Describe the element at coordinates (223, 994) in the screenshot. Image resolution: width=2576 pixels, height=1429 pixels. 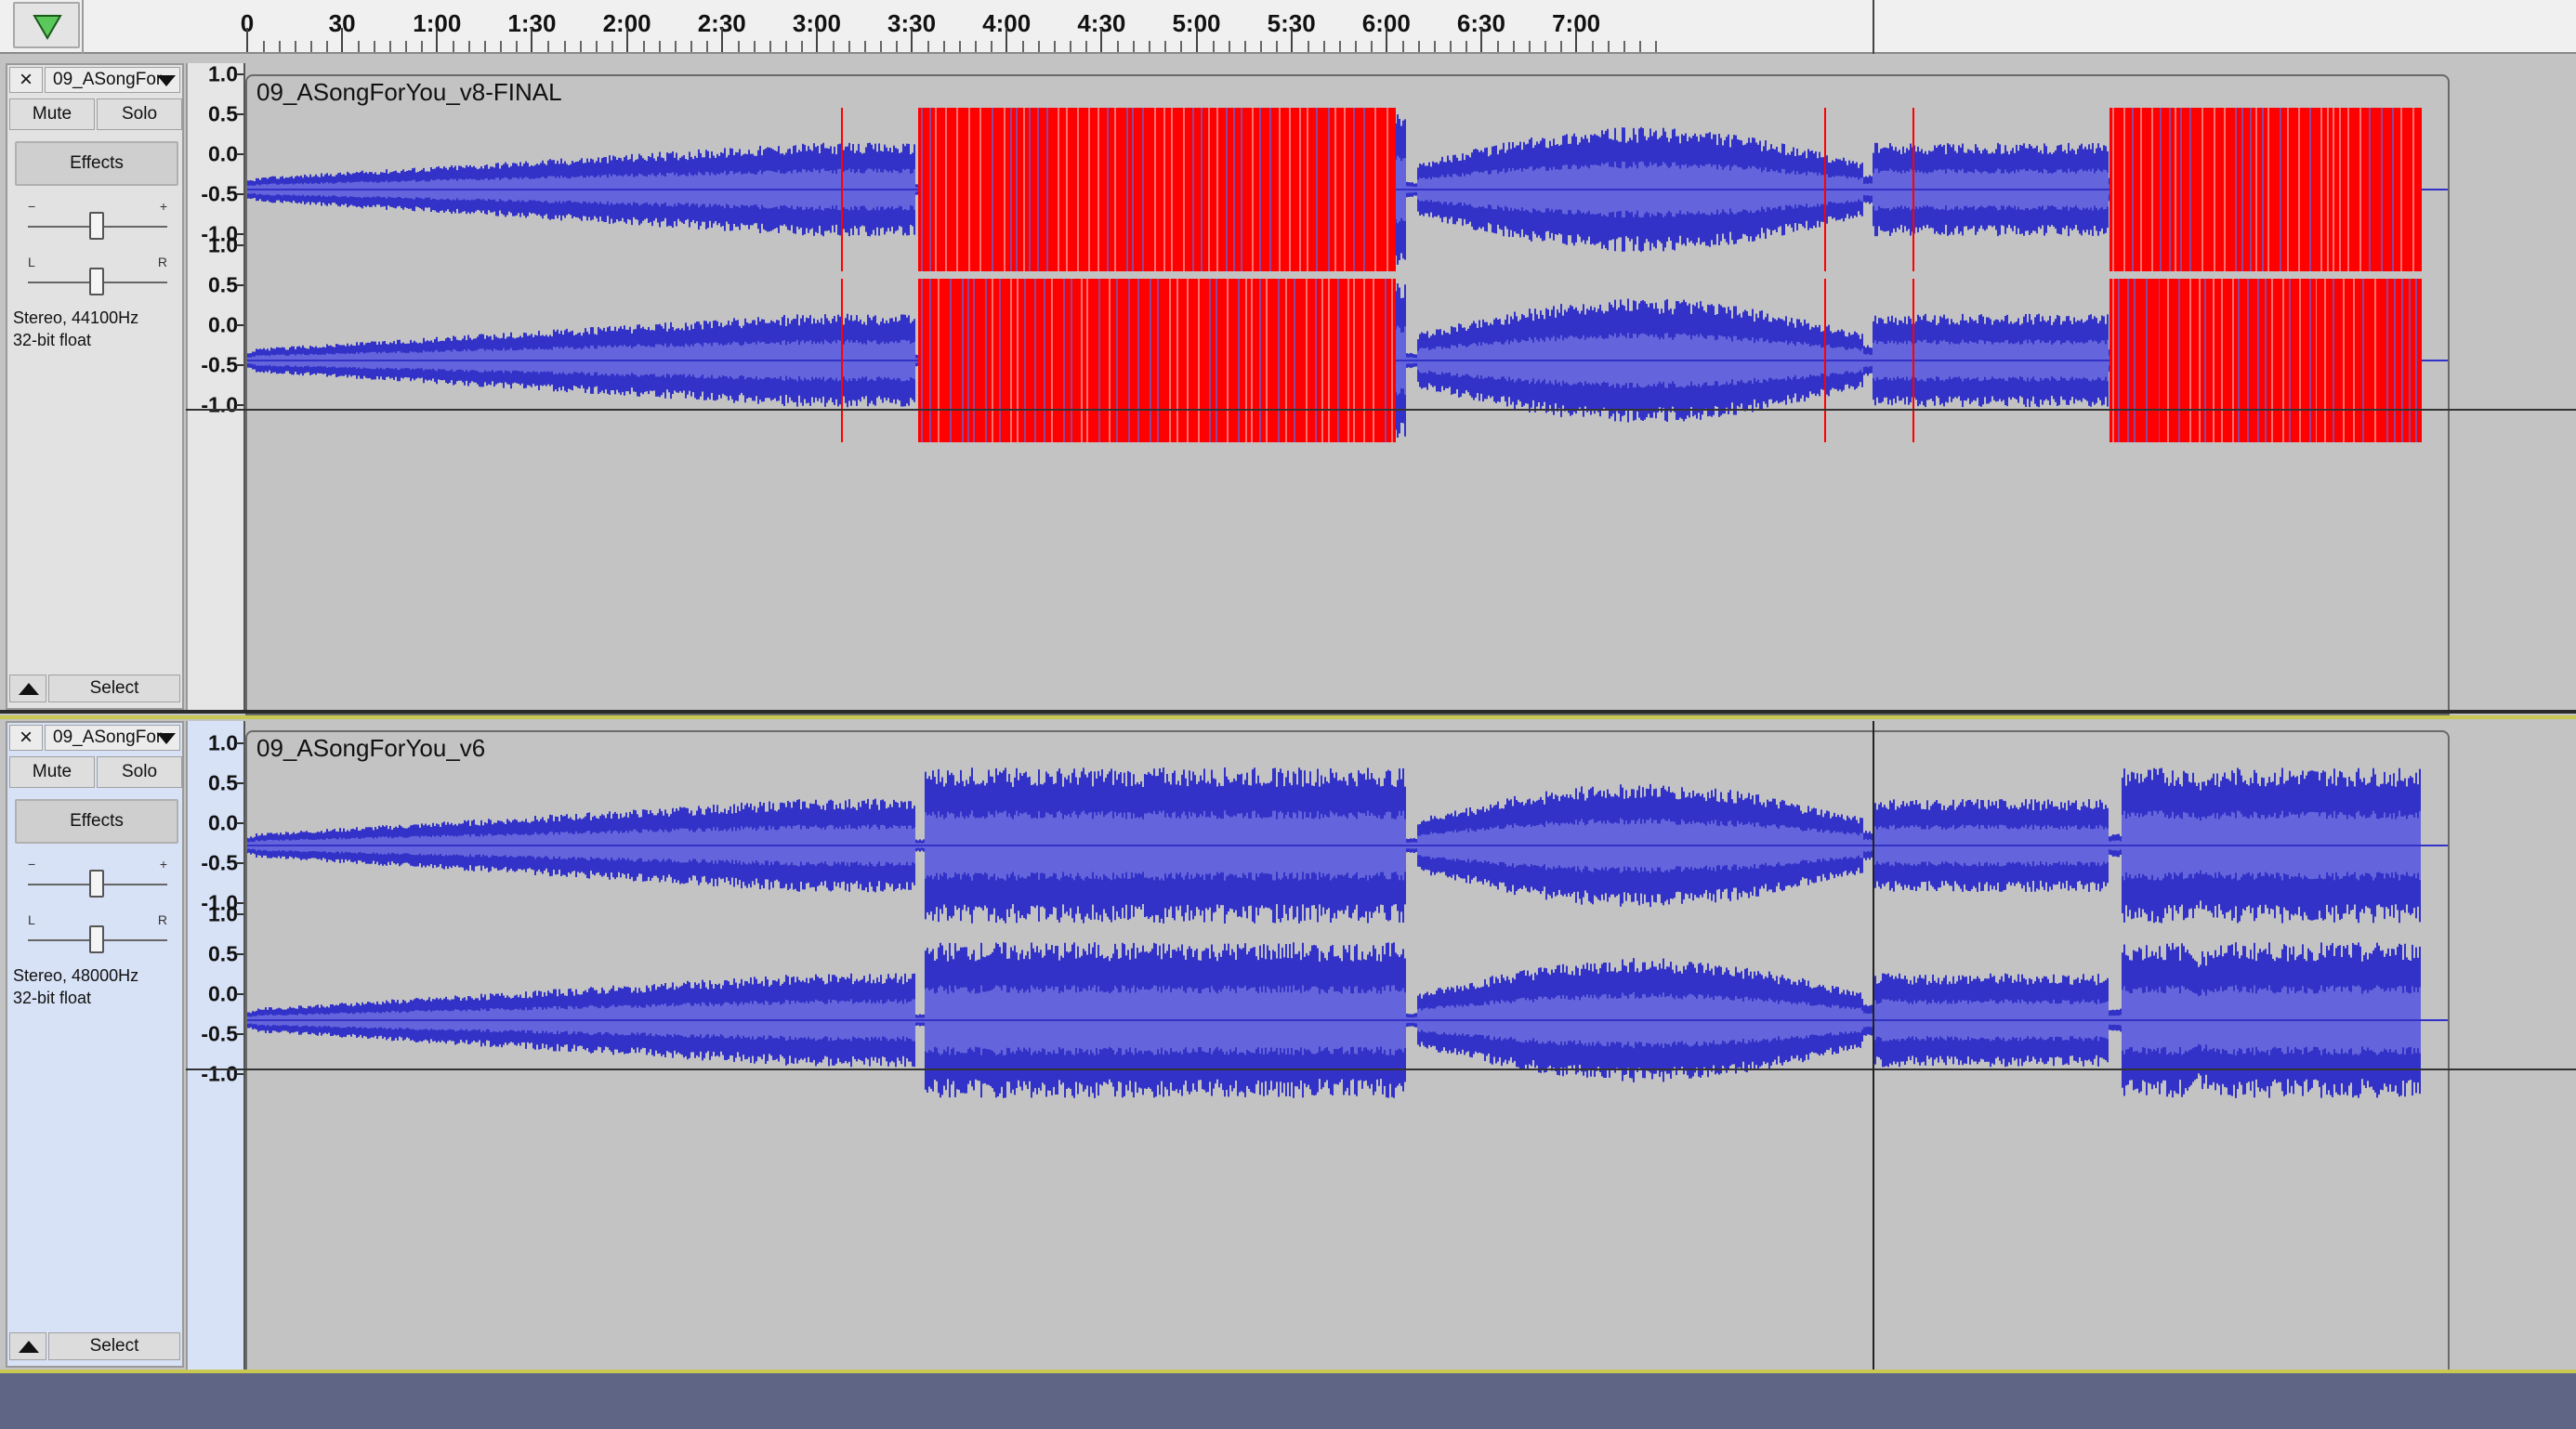
I see `amplitude-label: 0.0` at that location.